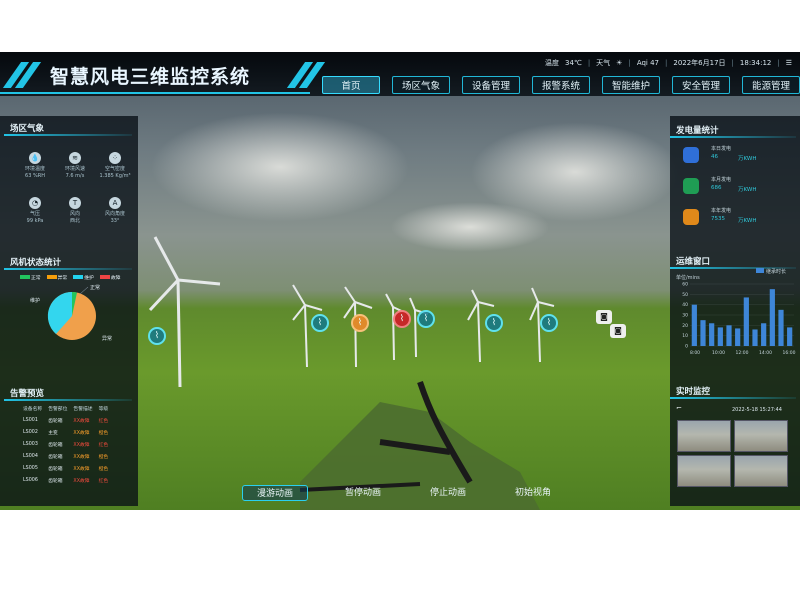  I want to click on generator-icon, so click(691, 155).